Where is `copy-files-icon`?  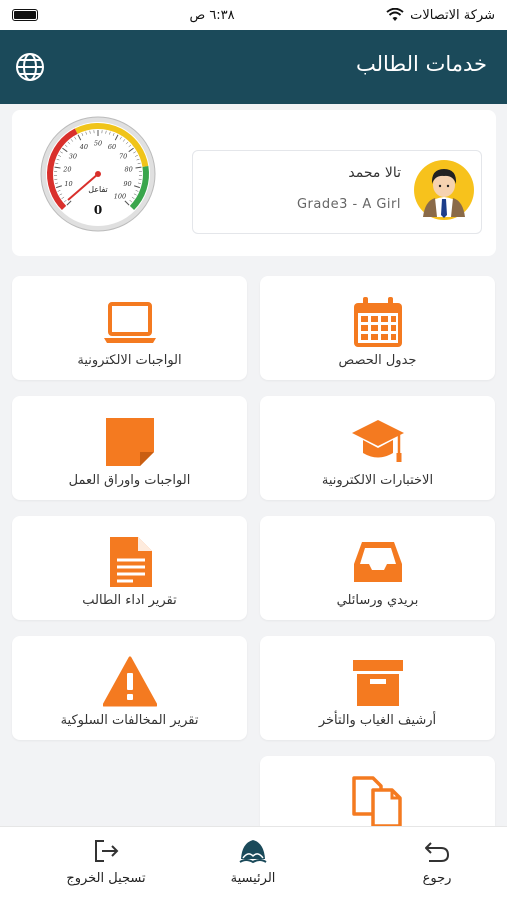
copy-files-icon is located at coordinates (376, 802).